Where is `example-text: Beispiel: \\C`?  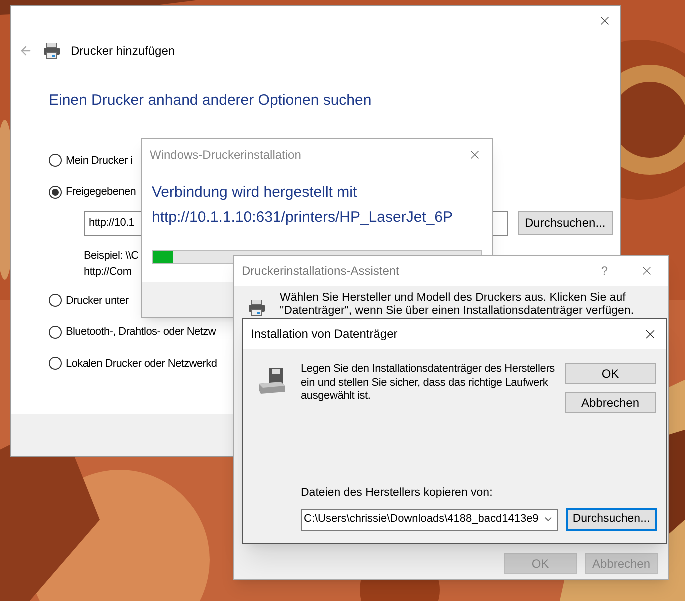
example-text: Beispiel: \\C is located at coordinates (111, 256).